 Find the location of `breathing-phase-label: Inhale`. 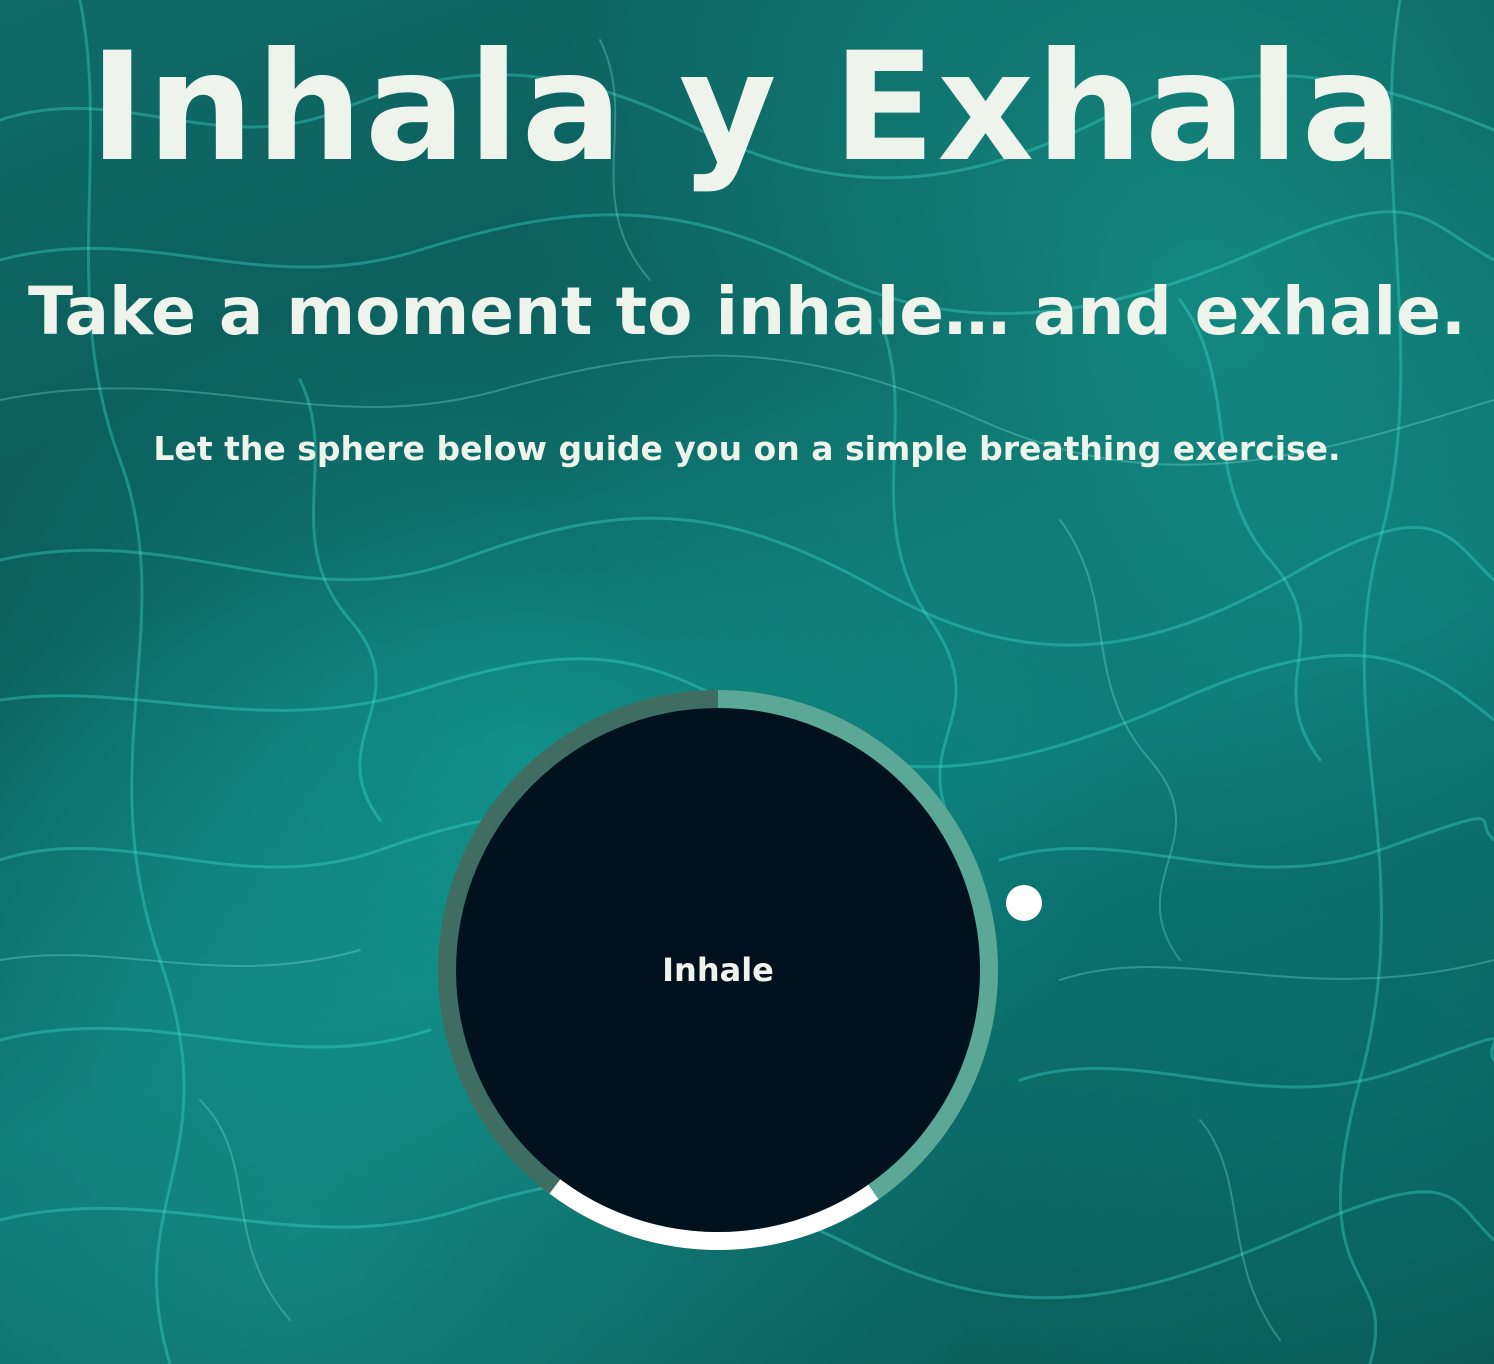

breathing-phase-label: Inhale is located at coordinates (718, 970).